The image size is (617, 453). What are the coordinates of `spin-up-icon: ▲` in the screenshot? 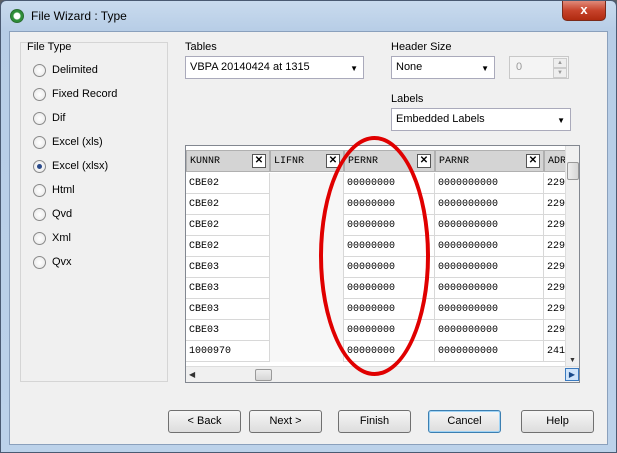 It's located at (560, 63).